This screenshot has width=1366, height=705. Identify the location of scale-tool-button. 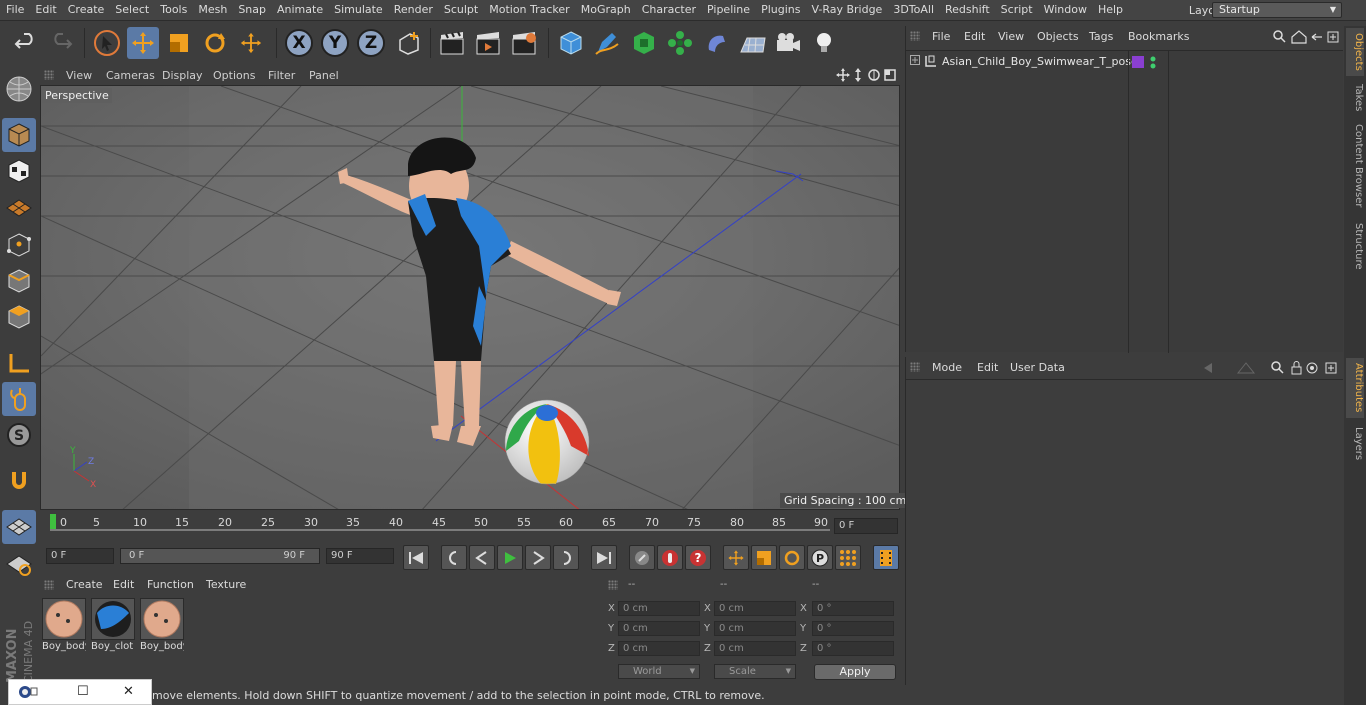
(179, 43).